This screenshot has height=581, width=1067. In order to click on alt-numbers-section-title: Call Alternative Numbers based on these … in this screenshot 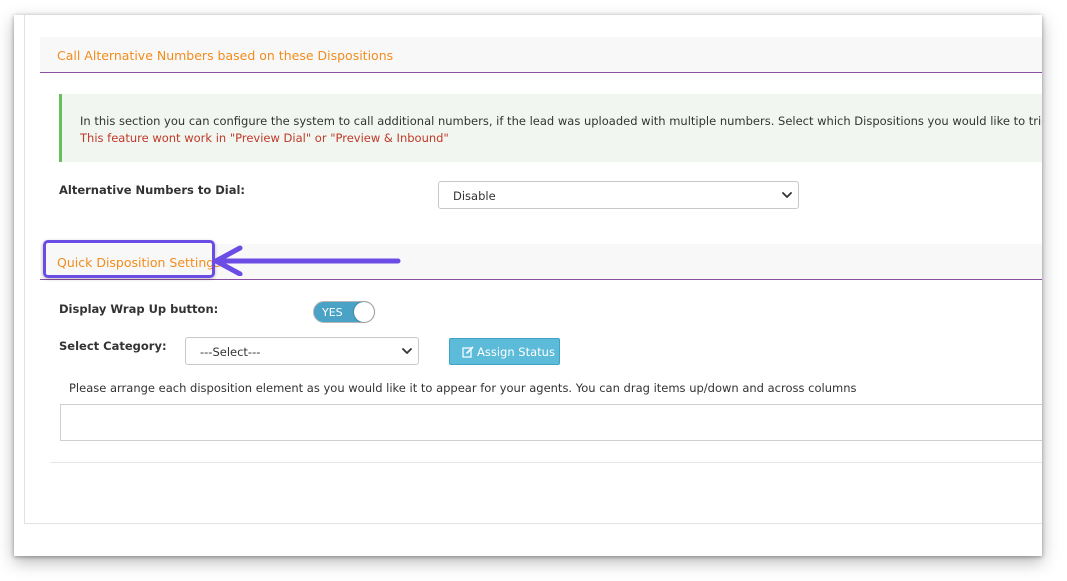, I will do `click(225, 55)`.